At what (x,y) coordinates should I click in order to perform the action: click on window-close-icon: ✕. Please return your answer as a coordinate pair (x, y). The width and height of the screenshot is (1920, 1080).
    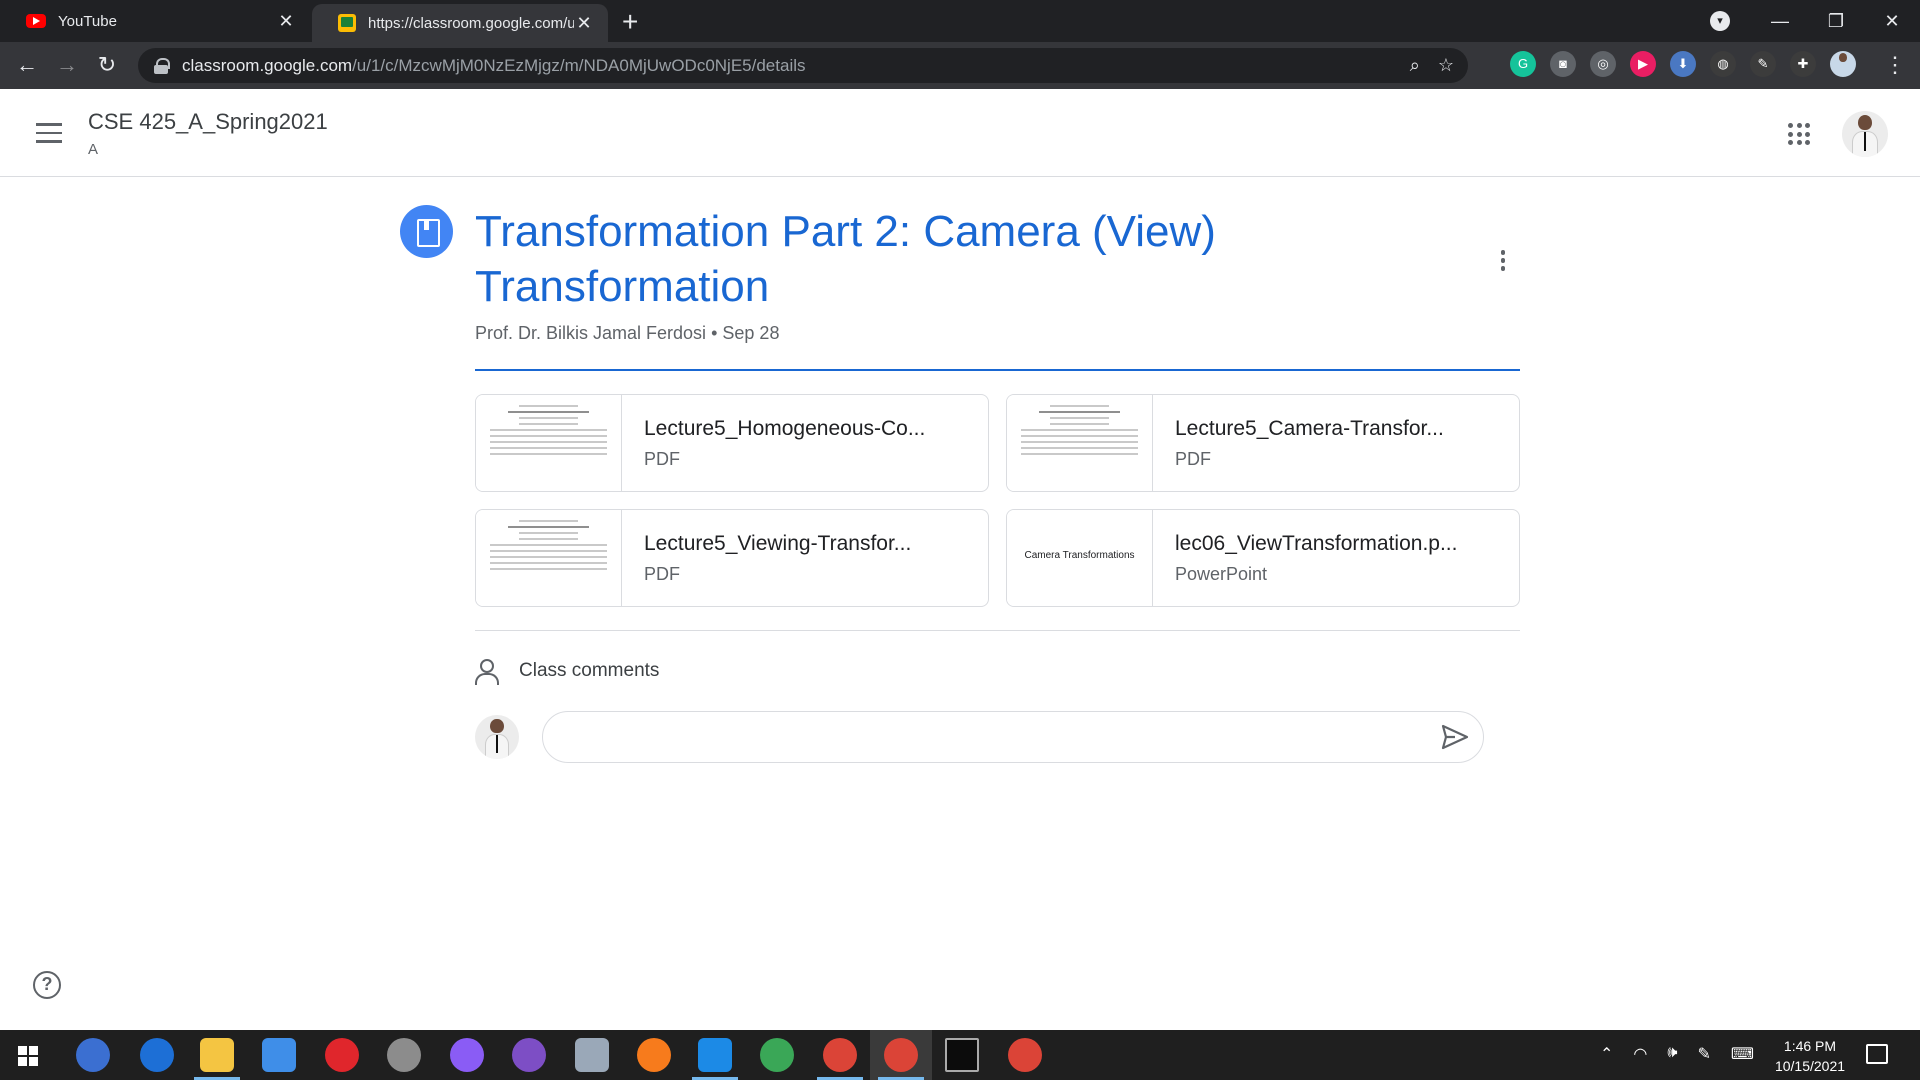
    Looking at the image, I should click on (1892, 21).